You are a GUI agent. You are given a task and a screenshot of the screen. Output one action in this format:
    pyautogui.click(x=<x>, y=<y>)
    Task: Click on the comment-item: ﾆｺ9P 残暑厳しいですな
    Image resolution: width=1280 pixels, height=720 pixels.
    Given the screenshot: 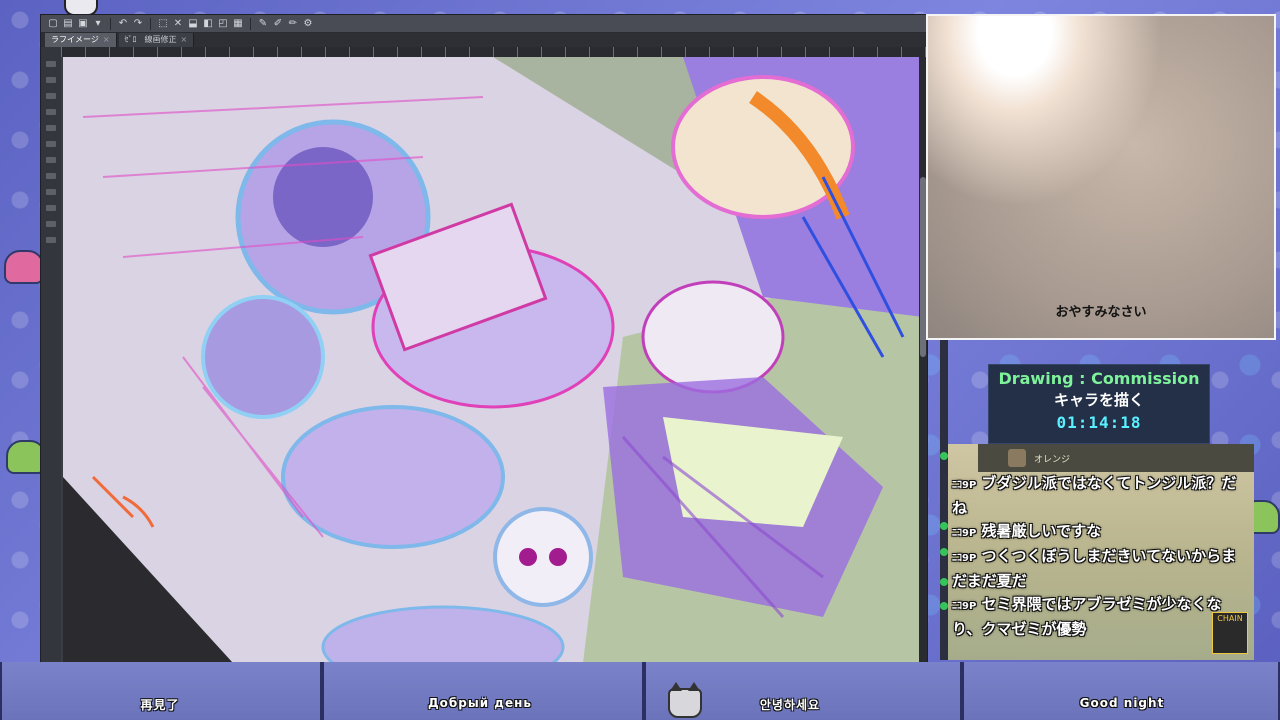 What is the action you would take?
    pyautogui.click(x=1101, y=532)
    